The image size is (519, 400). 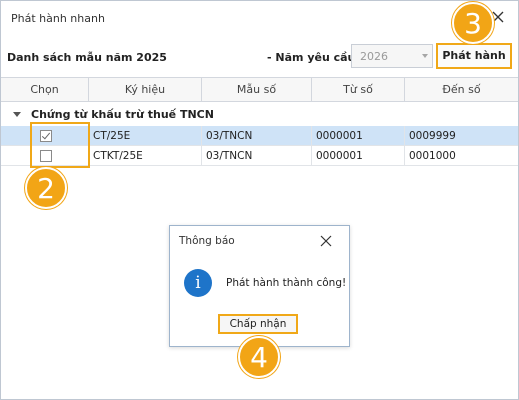 What do you see at coordinates (60, 145) in the screenshot?
I see `checkbox-highlight` at bounding box center [60, 145].